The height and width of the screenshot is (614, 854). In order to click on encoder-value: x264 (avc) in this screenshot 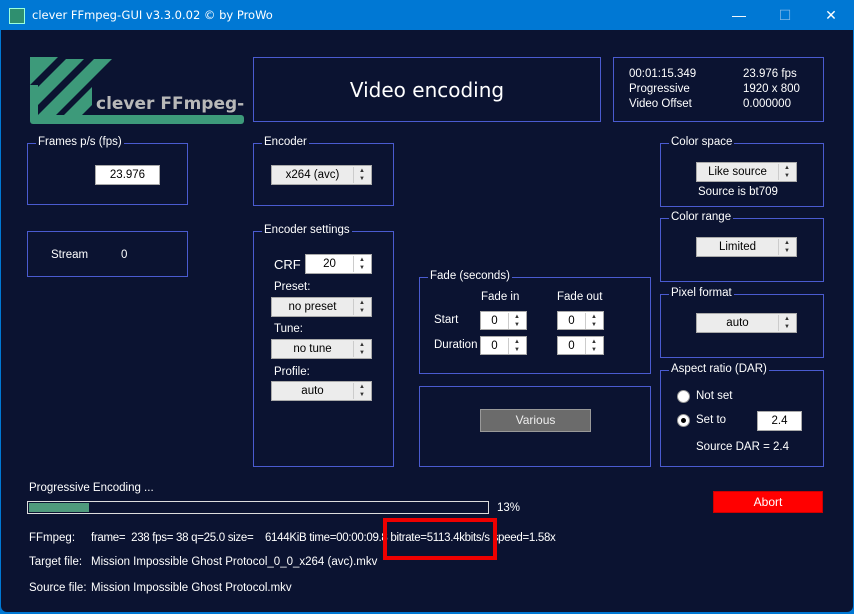, I will do `click(312, 175)`.